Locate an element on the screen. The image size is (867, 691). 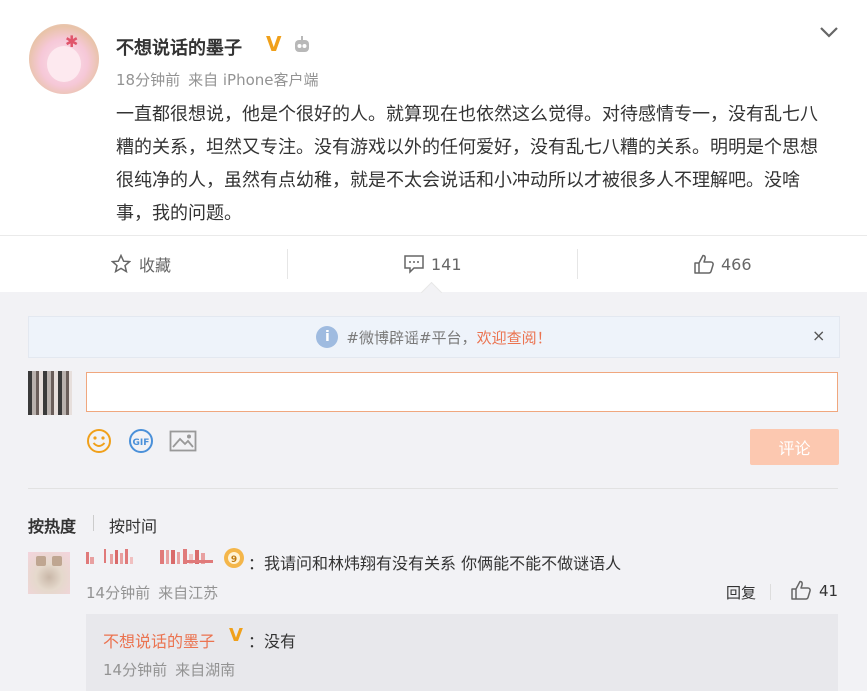
comment-action-divider is located at coordinates (770, 592).